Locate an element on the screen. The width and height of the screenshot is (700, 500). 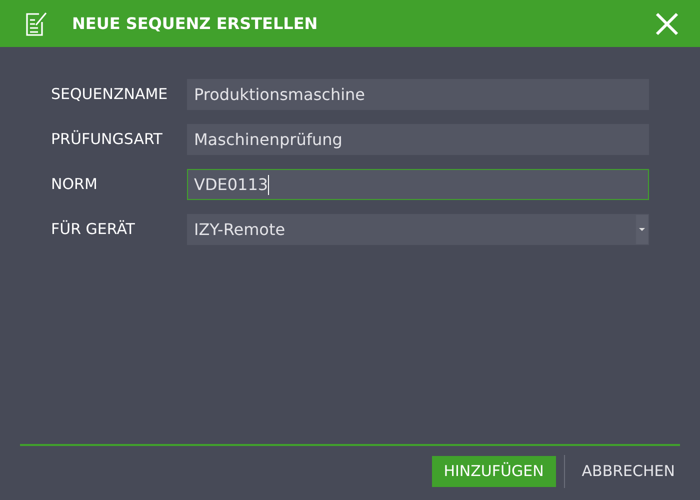
close-button is located at coordinates (667, 23).